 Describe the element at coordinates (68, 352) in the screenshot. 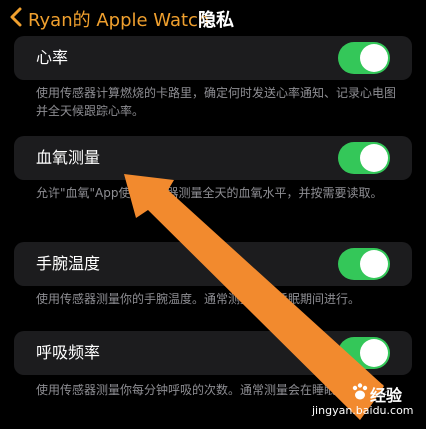

I see `setting-label: 呼吸频率` at that location.